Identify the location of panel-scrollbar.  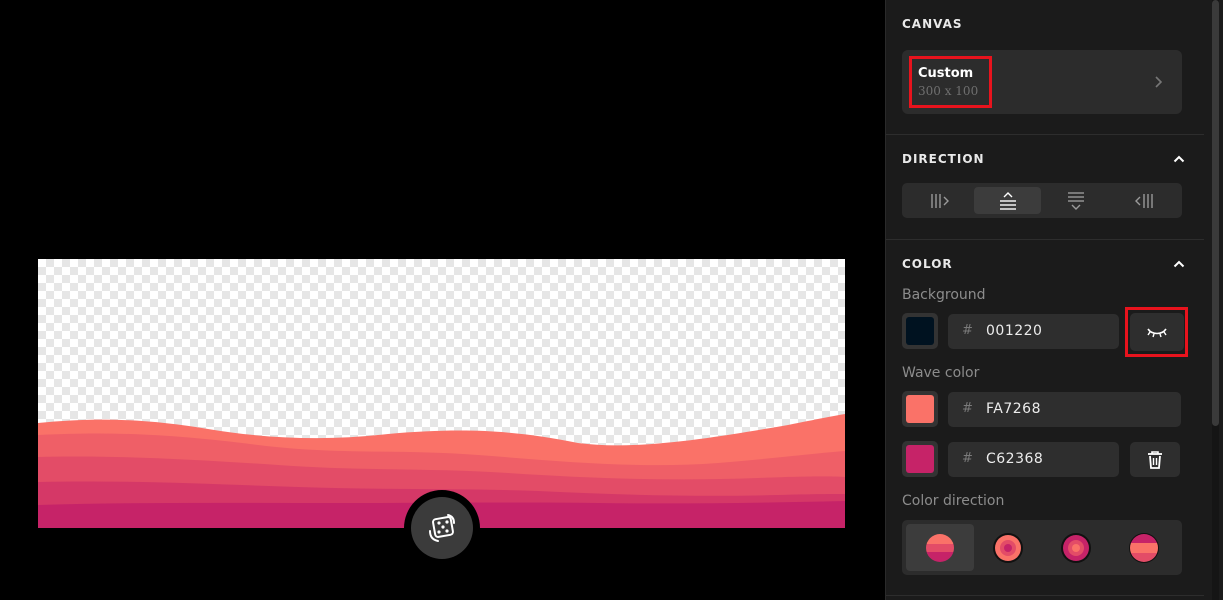
(1215, 300).